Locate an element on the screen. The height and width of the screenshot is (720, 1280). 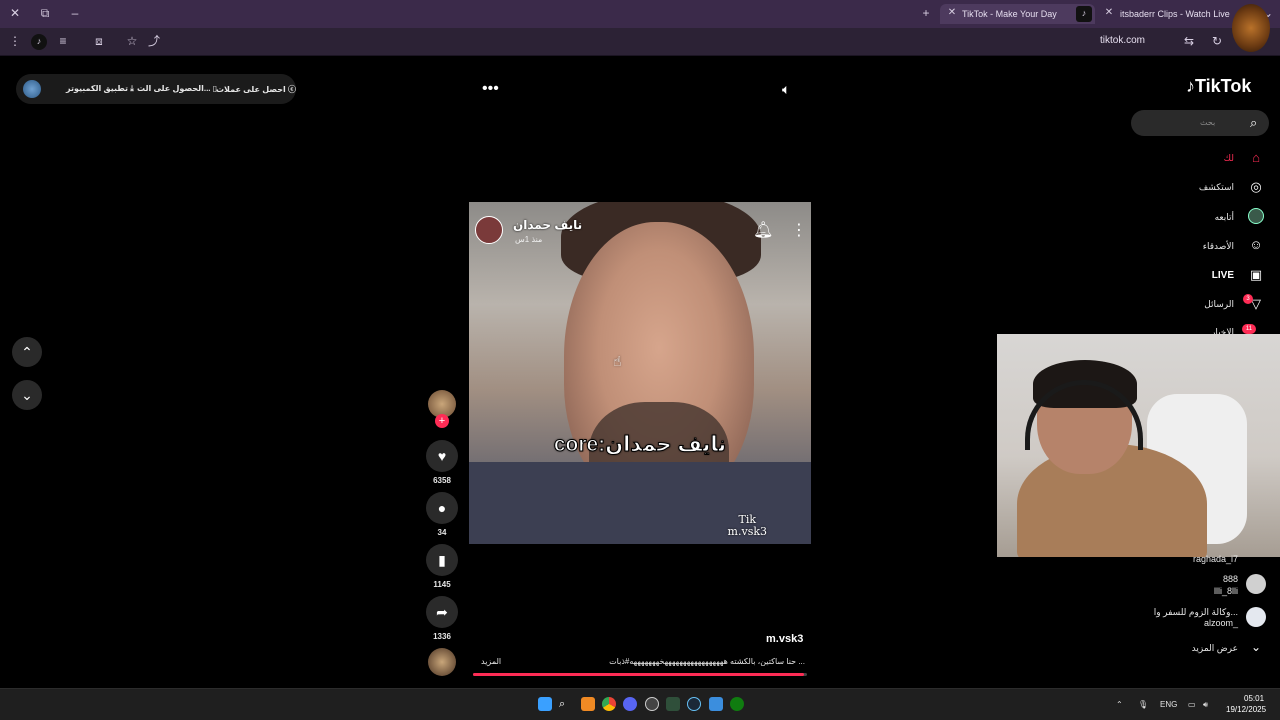
clock-time: 05:01 is located at coordinates (1254, 698).